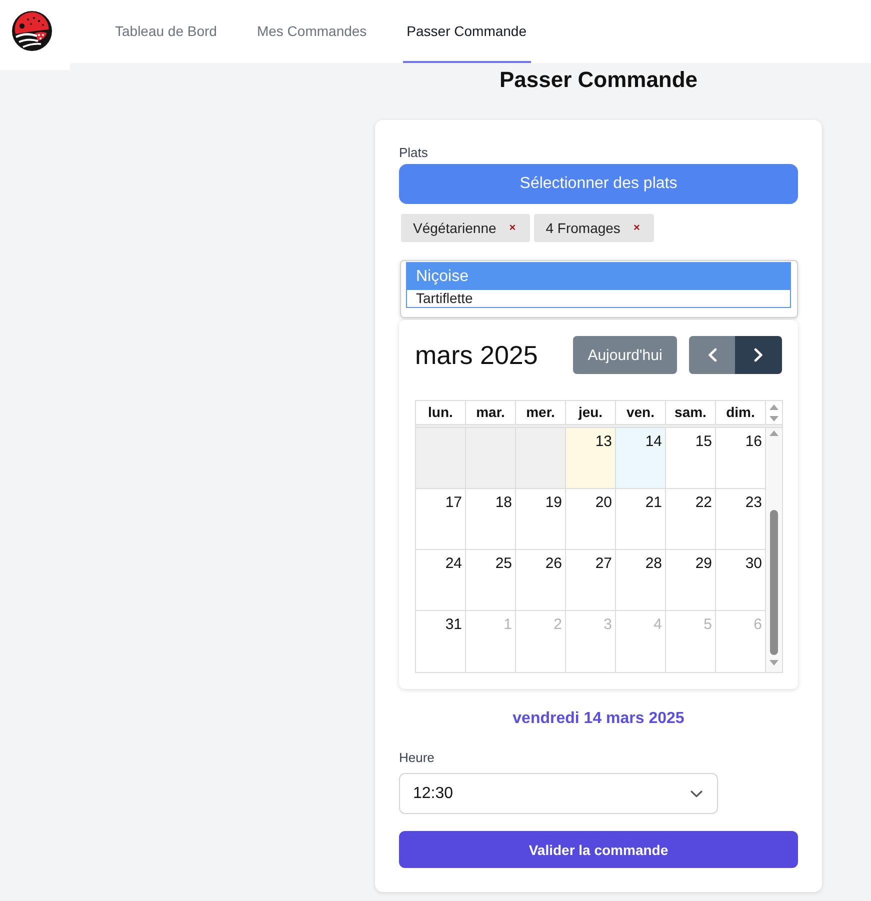  What do you see at coordinates (477, 355) in the screenshot?
I see `calendar-title: mars 2025` at bounding box center [477, 355].